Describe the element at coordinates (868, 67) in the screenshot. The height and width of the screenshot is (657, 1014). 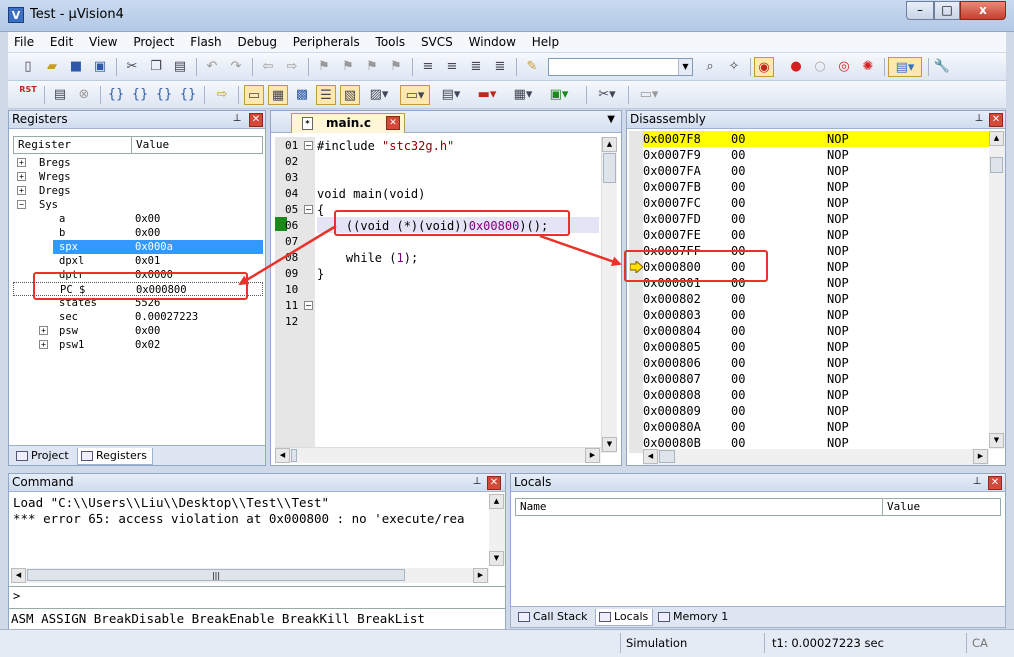
I see `kill-all-breakpoints-icon: ✺` at that location.